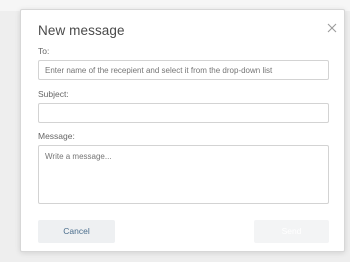  I want to click on subject-label: Subject:, so click(53, 94).